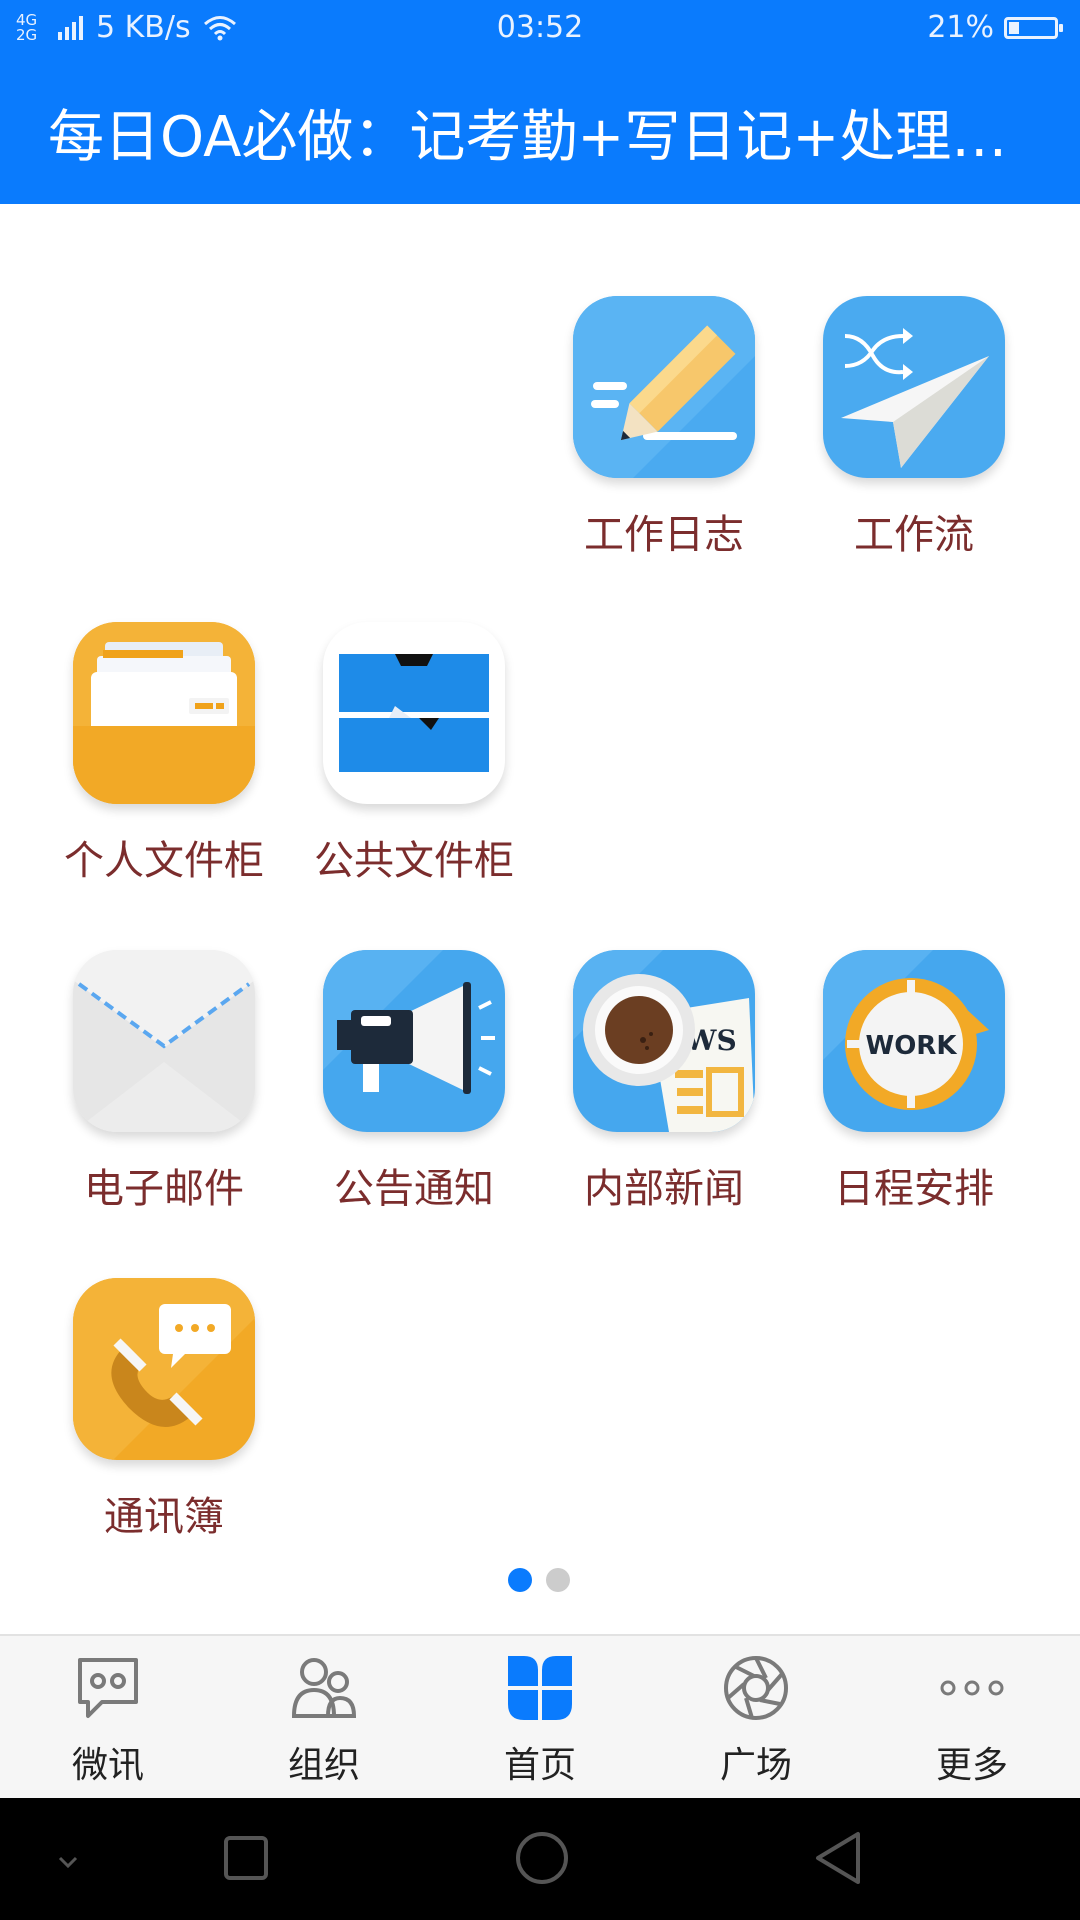 The height and width of the screenshot is (1920, 1080). What do you see at coordinates (414, 861) in the screenshot?
I see `app-label: 公共文件柜` at bounding box center [414, 861].